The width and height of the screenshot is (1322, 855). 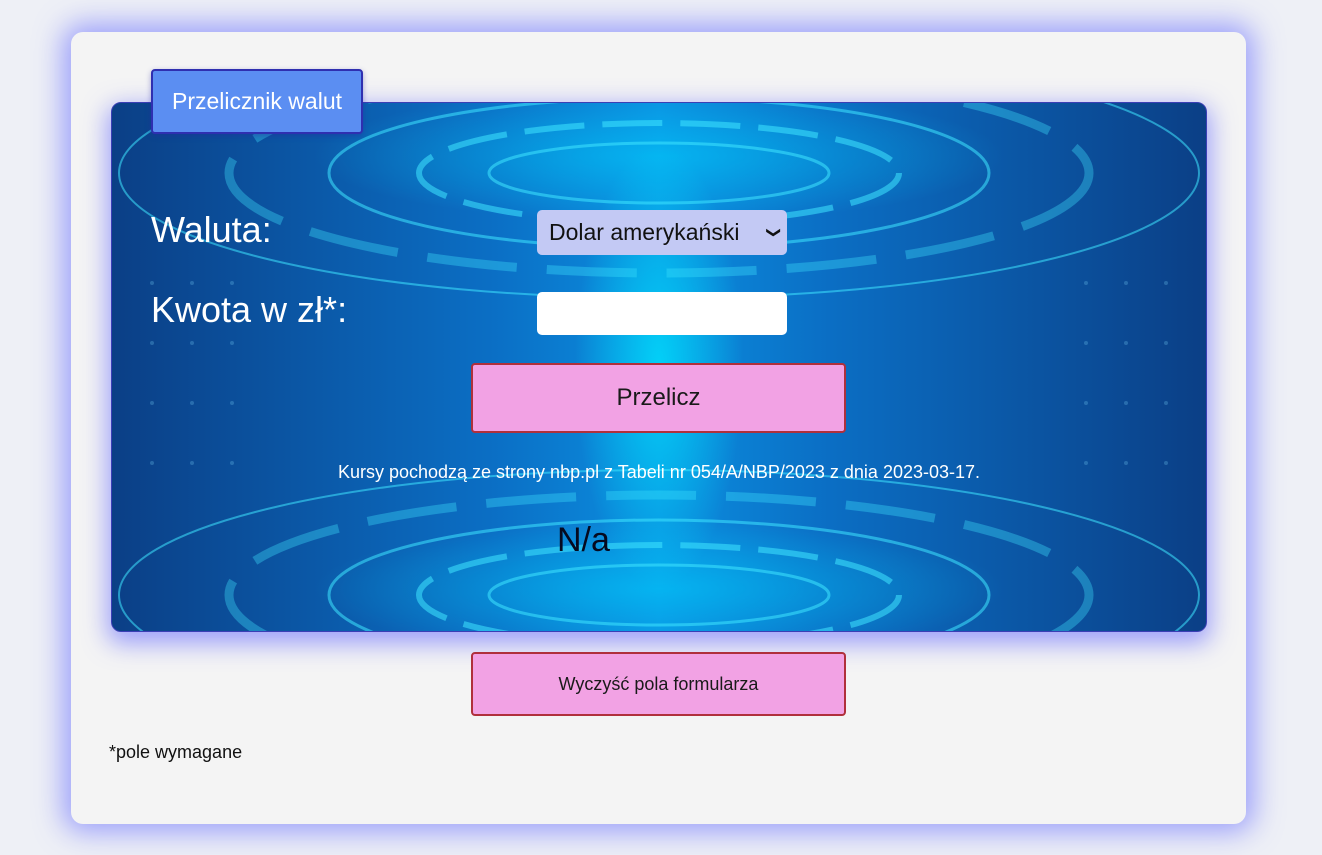 I want to click on clear-form-button: Wyczyść pola formularza, so click(x=658, y=684).